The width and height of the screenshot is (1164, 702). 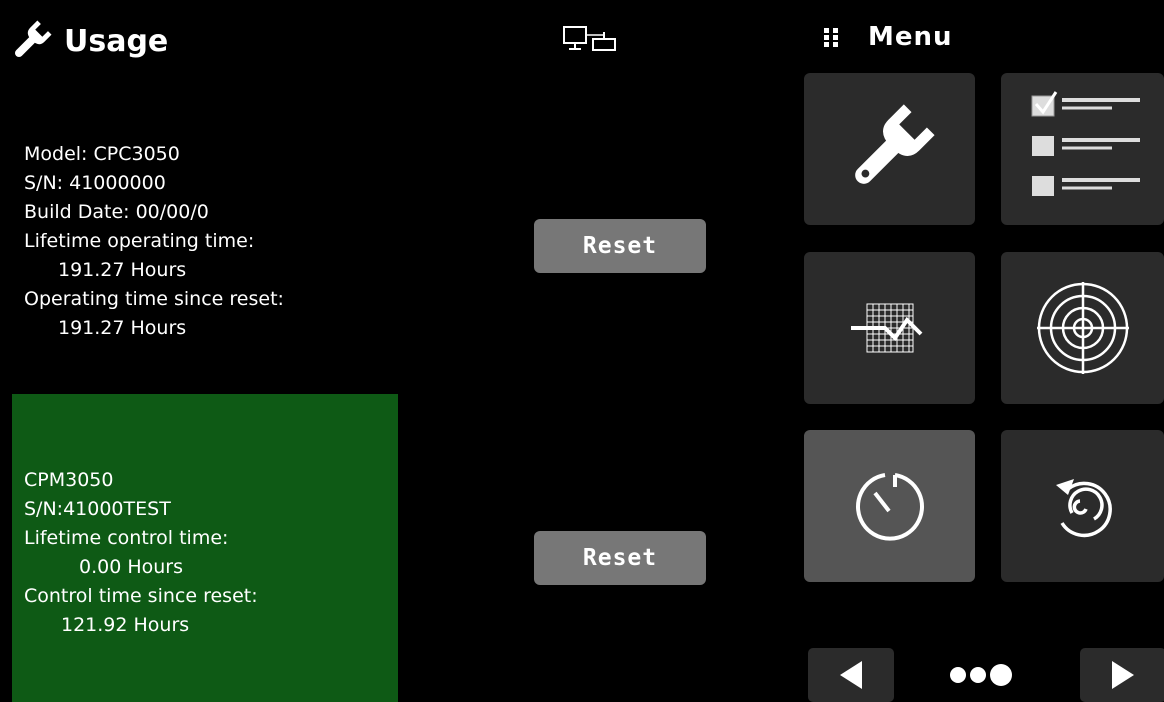 I want to click on triangle-left-icon, so click(x=851, y=675).